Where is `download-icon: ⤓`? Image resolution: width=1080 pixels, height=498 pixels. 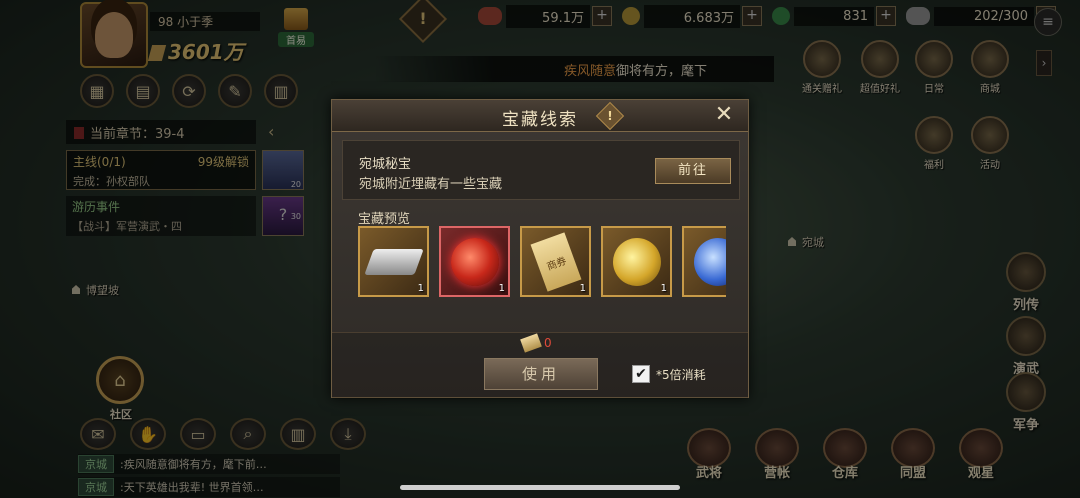
download-icon: ⤓ is located at coordinates (348, 434).